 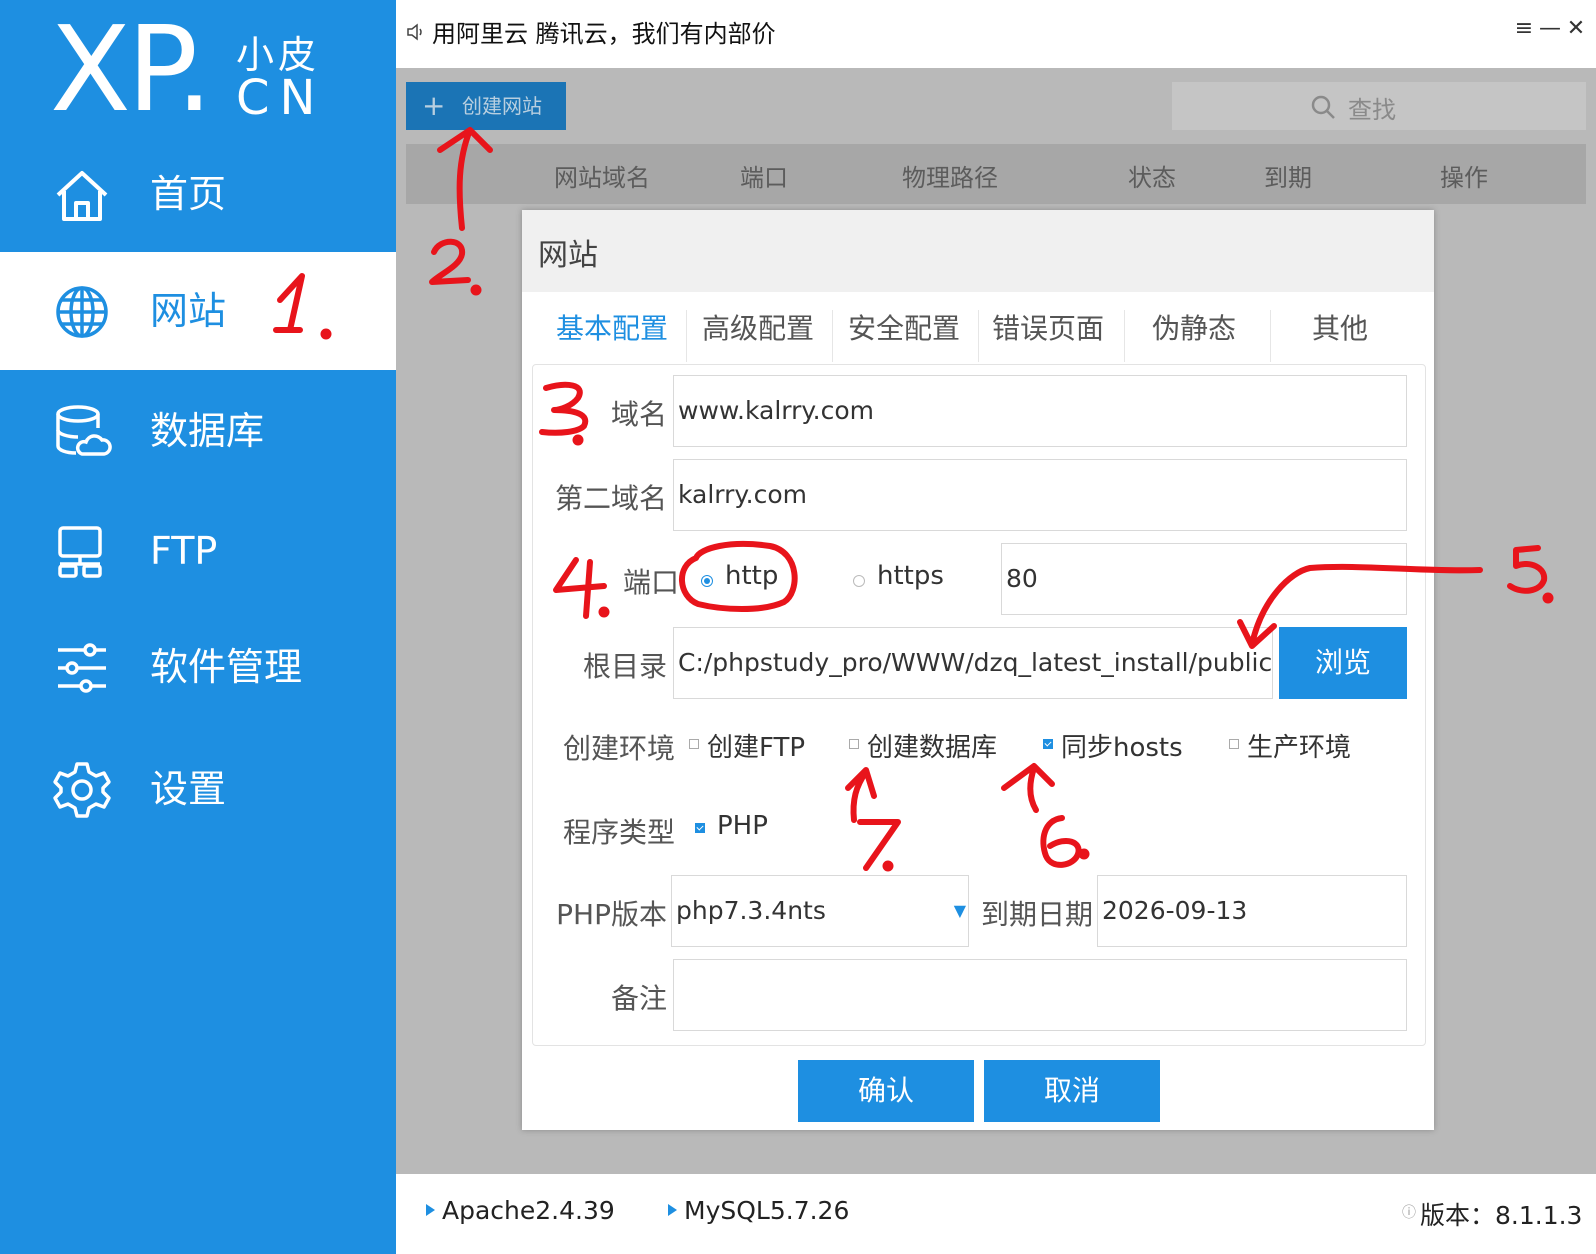 I want to click on globe-icon, so click(x=82, y=312).